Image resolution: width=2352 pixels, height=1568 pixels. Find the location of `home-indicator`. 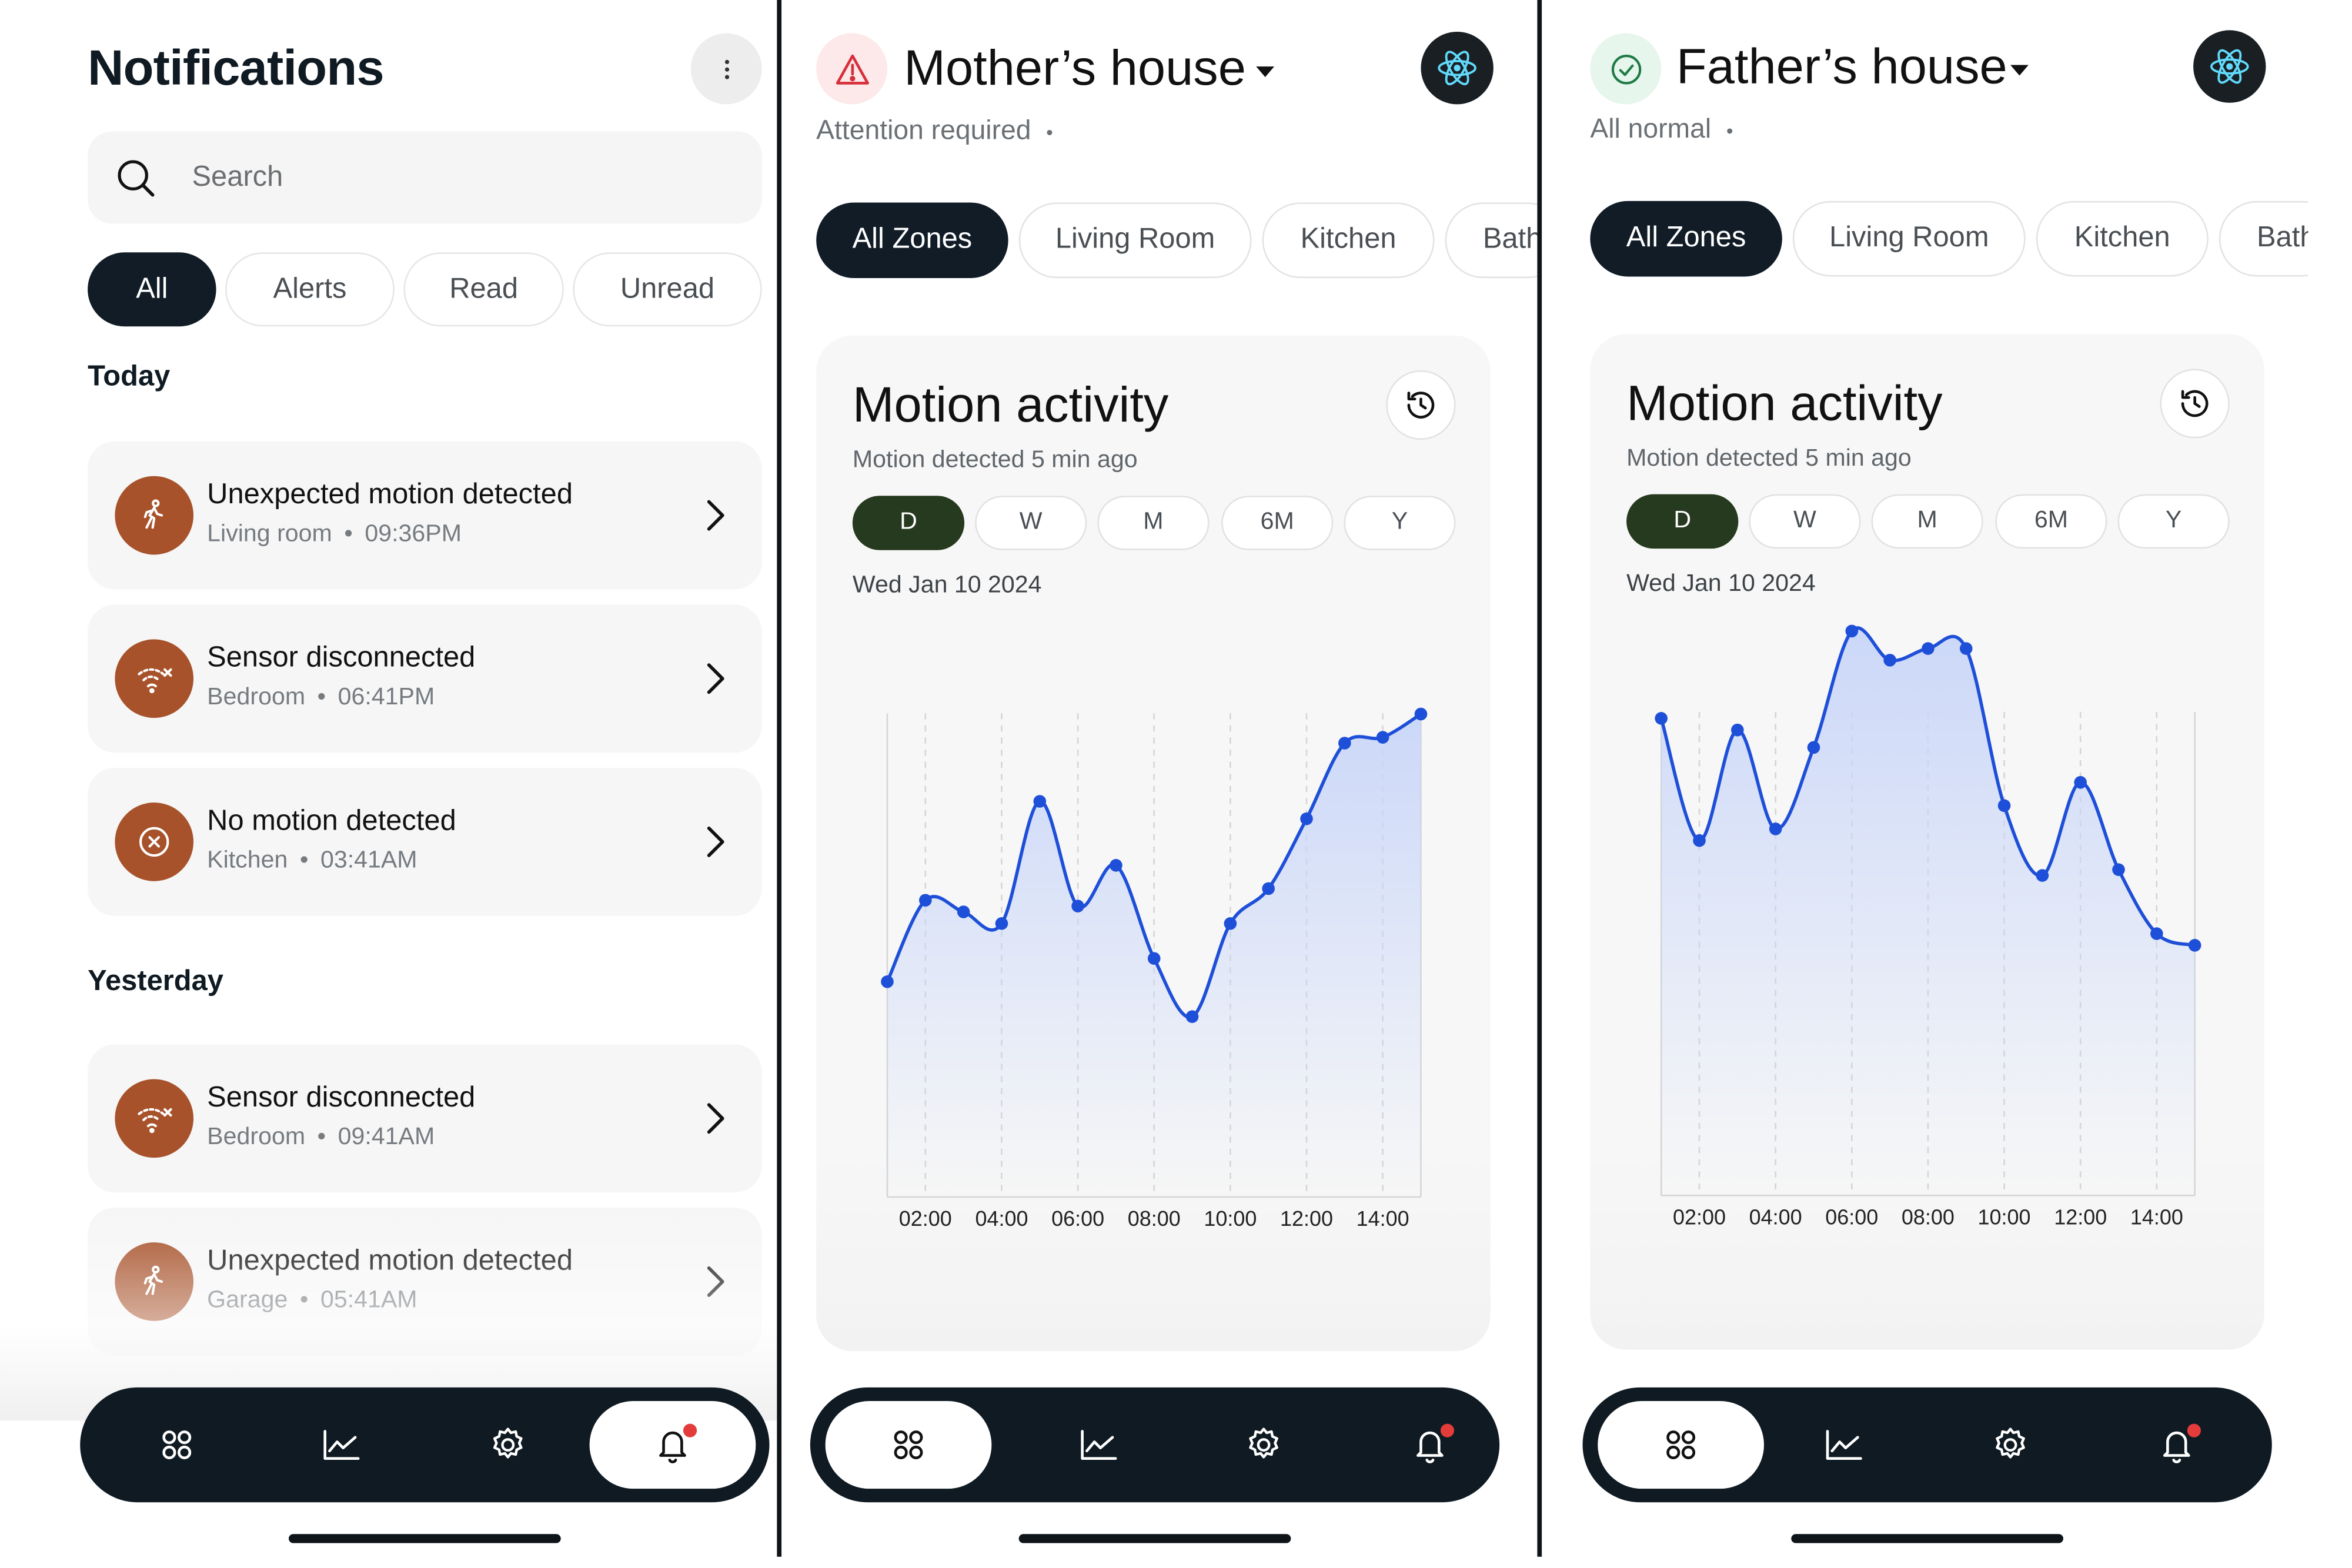

home-indicator is located at coordinates (425, 1538).